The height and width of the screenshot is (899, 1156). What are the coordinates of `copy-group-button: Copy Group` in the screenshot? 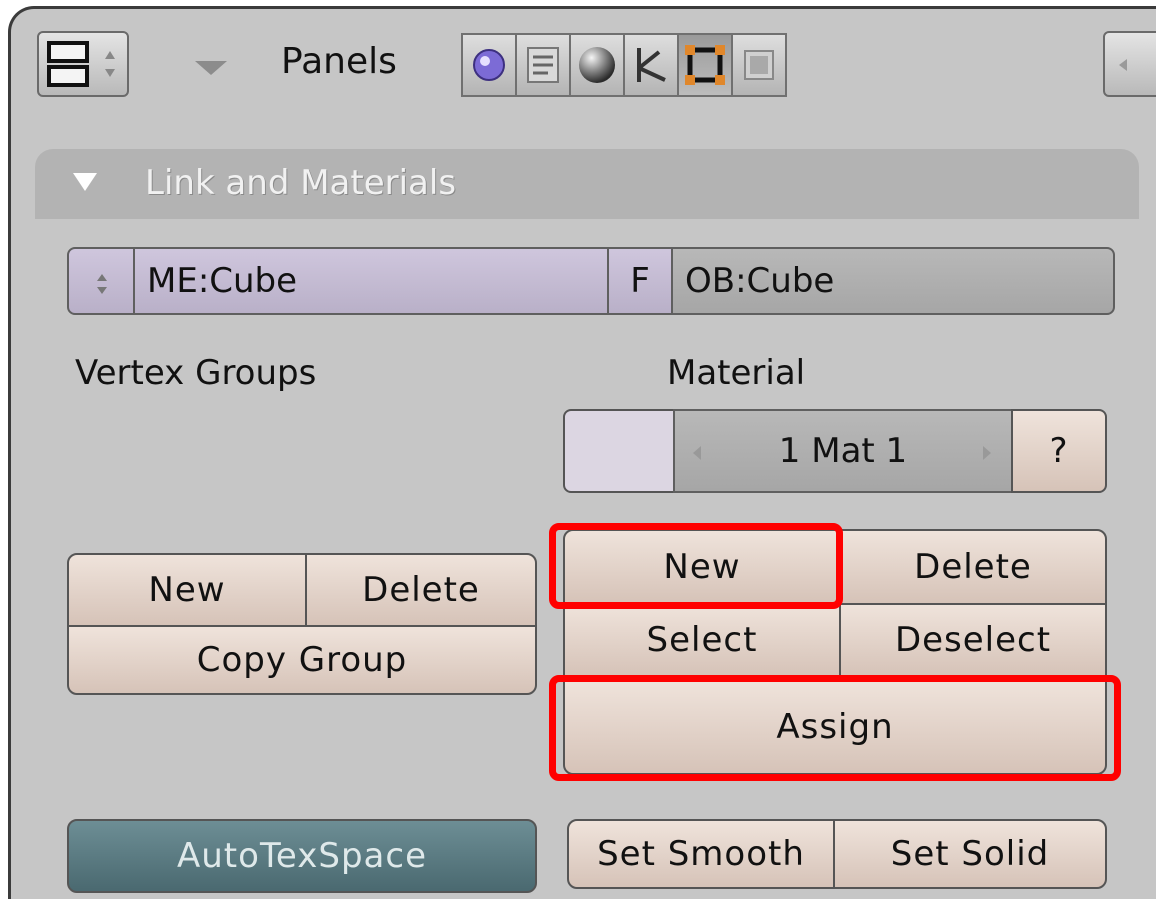 It's located at (302, 660).